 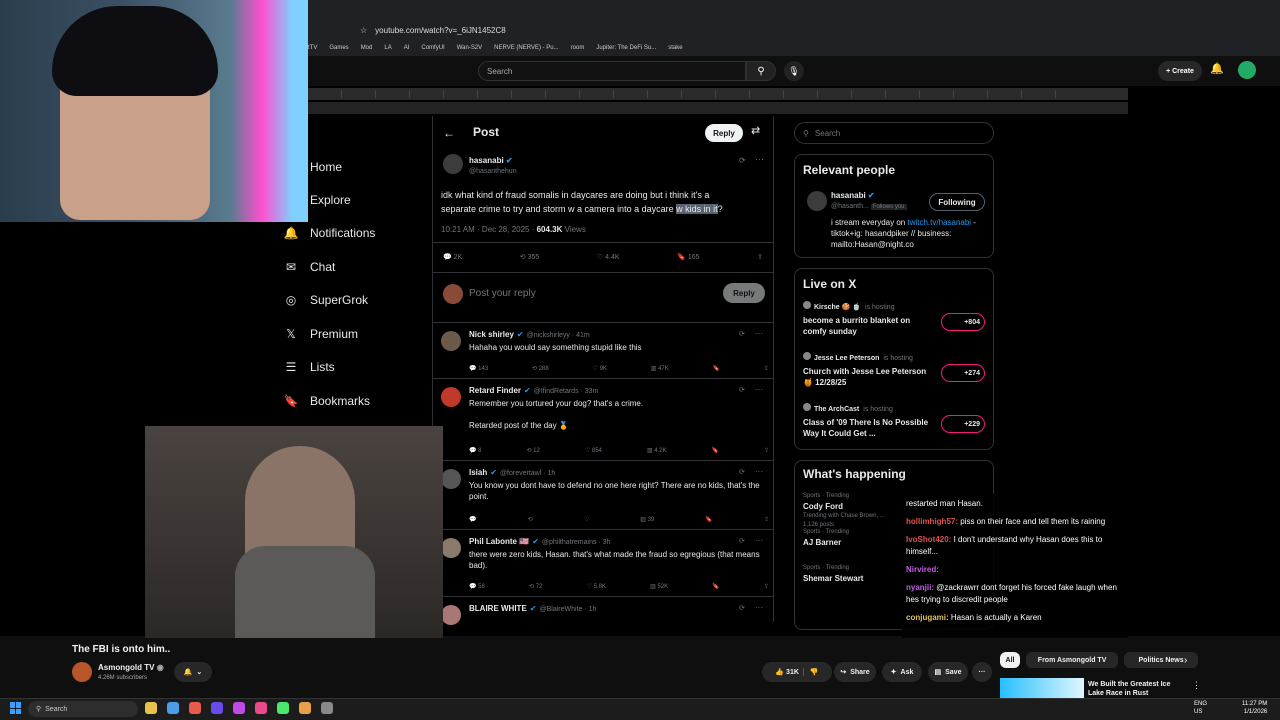 I want to click on reply-header-button: Reply, so click(x=724, y=133).